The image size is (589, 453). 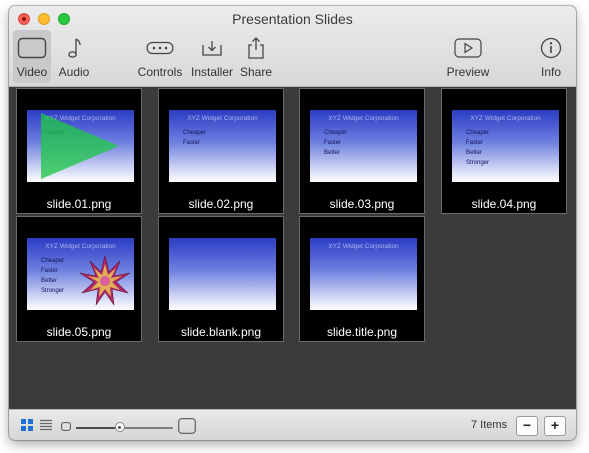 What do you see at coordinates (160, 72) in the screenshot?
I see `toolbar-controls-label: Controls` at bounding box center [160, 72].